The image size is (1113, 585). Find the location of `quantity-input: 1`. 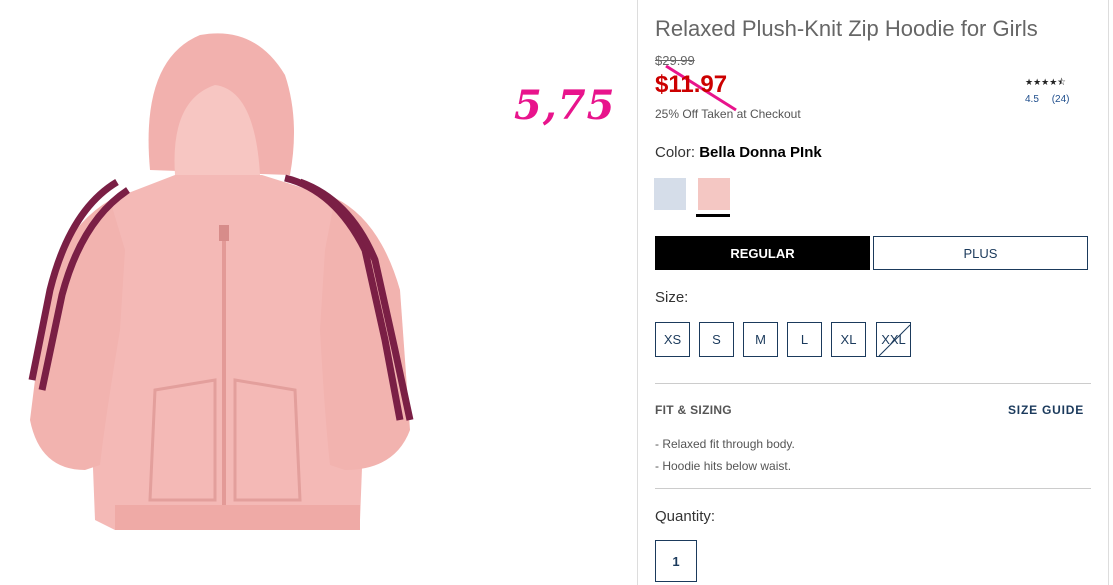

quantity-input: 1 is located at coordinates (676, 561).